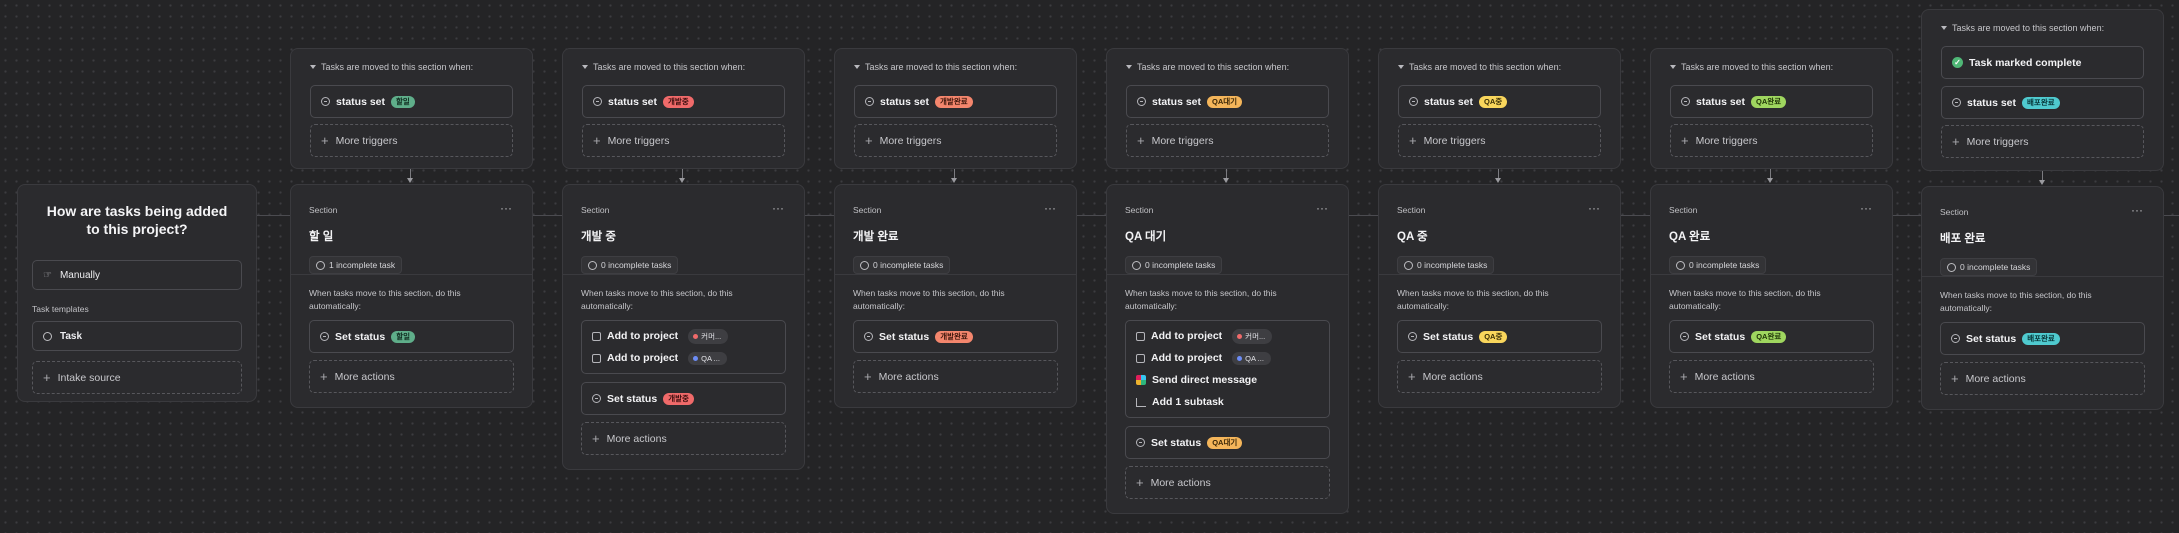 The height and width of the screenshot is (533, 2179). I want to click on action-set-status: Set status 개발중, so click(683, 398).